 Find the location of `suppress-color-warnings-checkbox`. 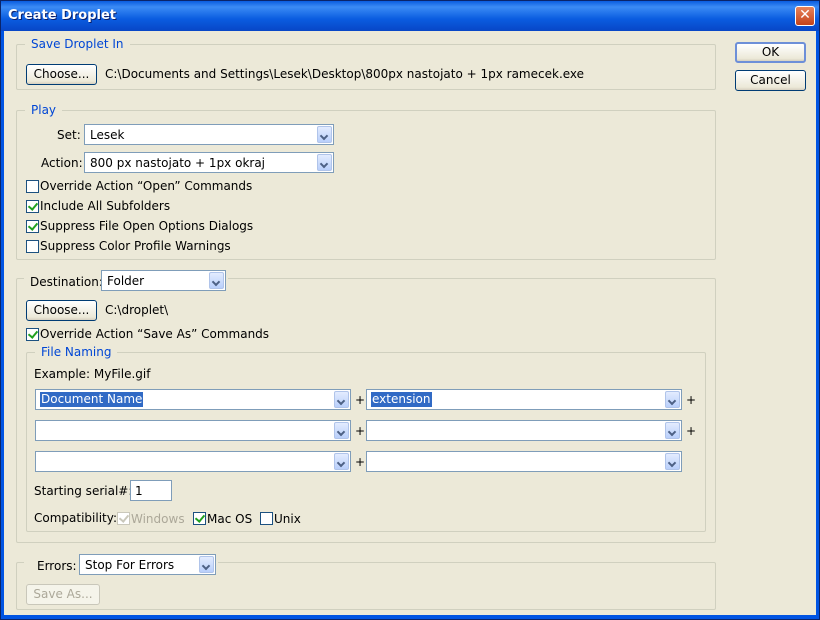

suppress-color-warnings-checkbox is located at coordinates (32, 246).